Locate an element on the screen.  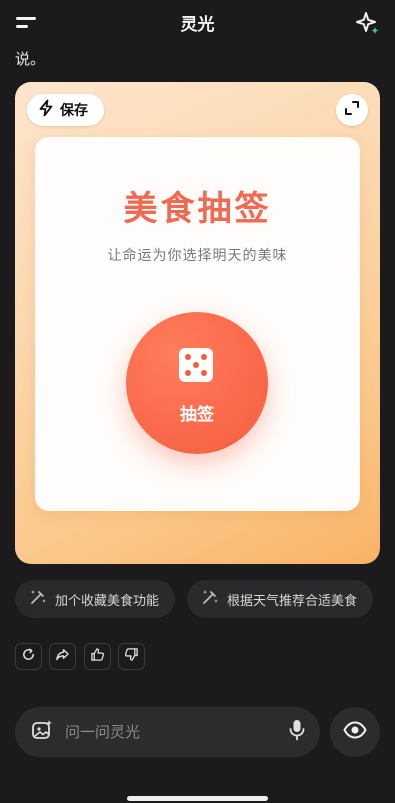
lottery-title: 美食抽签 is located at coordinates (197, 209).